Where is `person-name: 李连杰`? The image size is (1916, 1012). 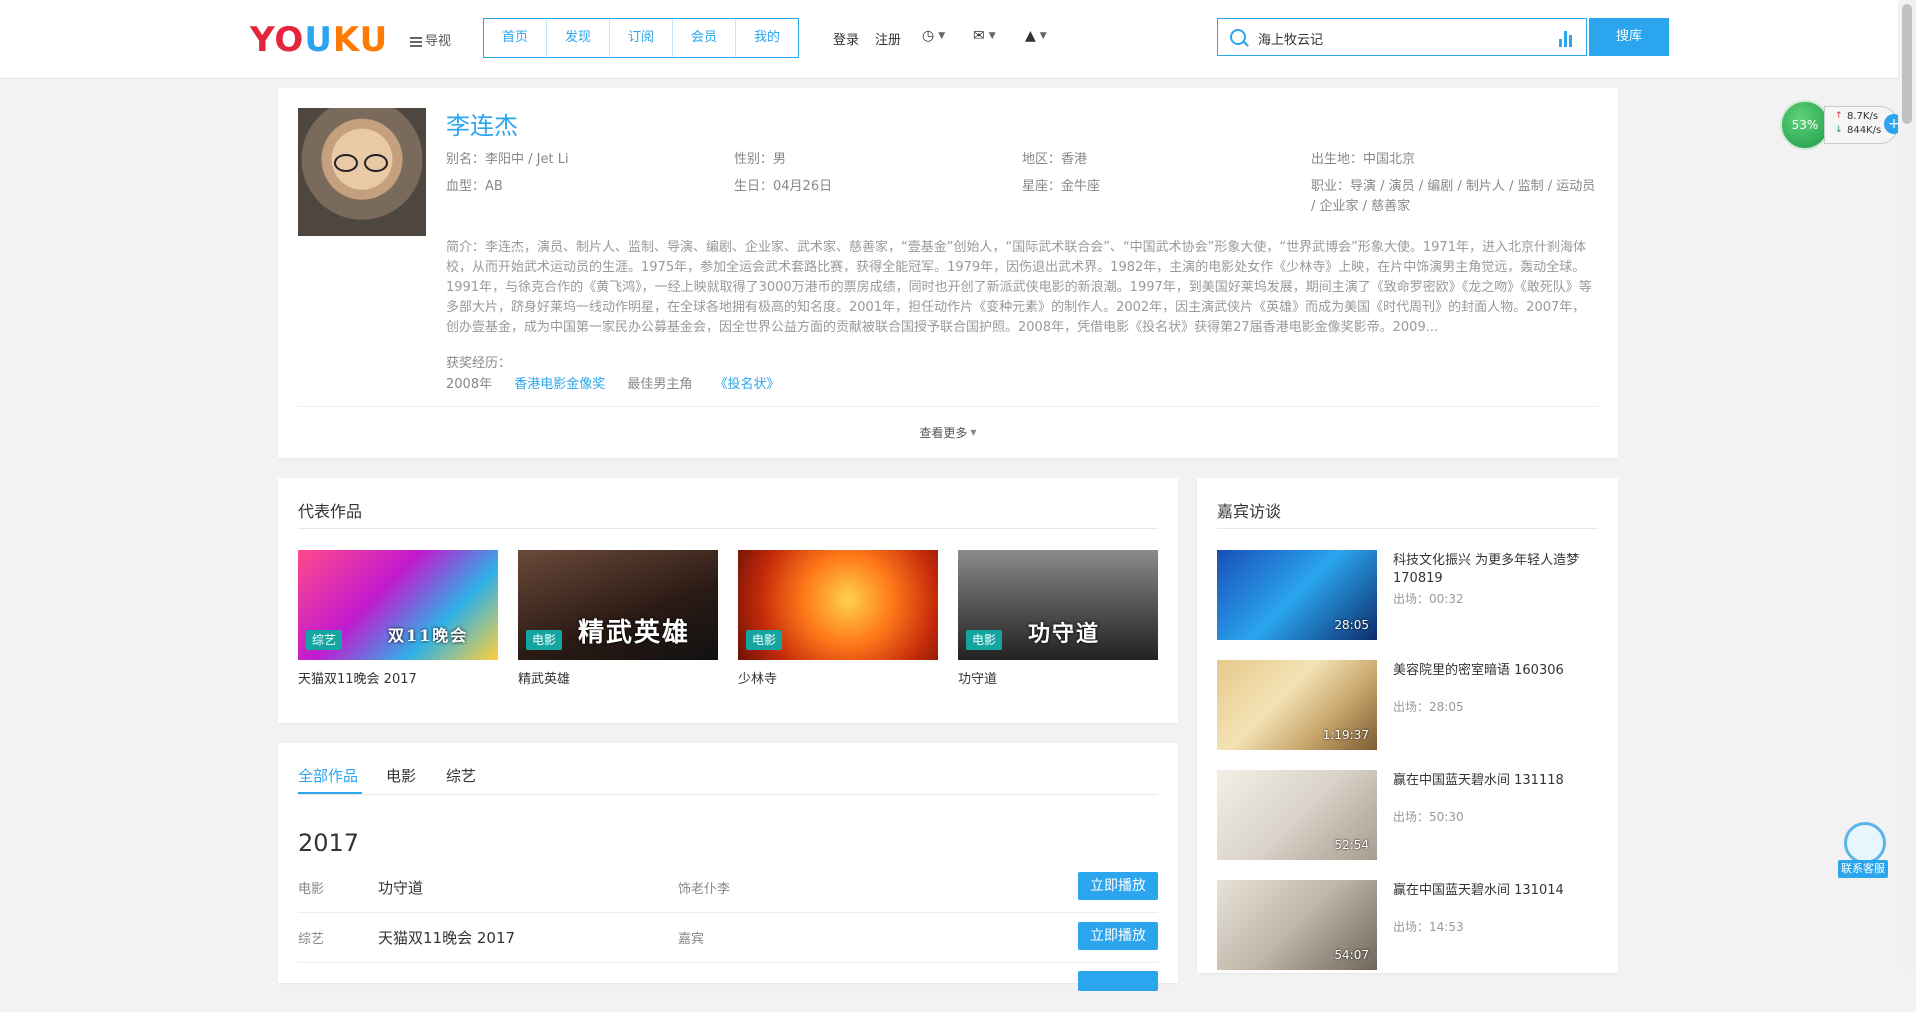 person-name: 李连杰 is located at coordinates (482, 126).